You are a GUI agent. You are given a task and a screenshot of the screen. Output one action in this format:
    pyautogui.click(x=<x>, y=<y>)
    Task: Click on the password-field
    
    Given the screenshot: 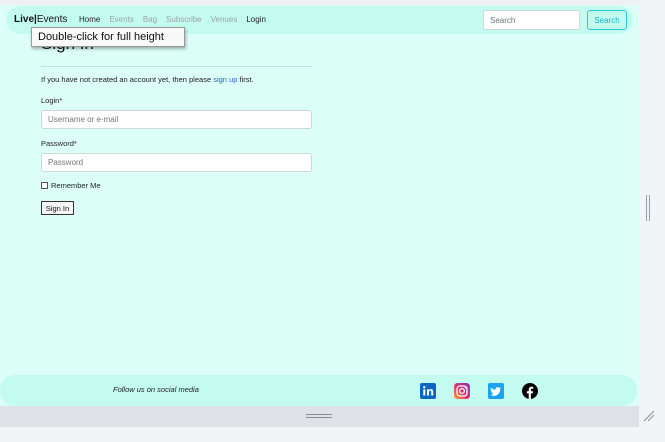 What is the action you would take?
    pyautogui.click(x=176, y=162)
    